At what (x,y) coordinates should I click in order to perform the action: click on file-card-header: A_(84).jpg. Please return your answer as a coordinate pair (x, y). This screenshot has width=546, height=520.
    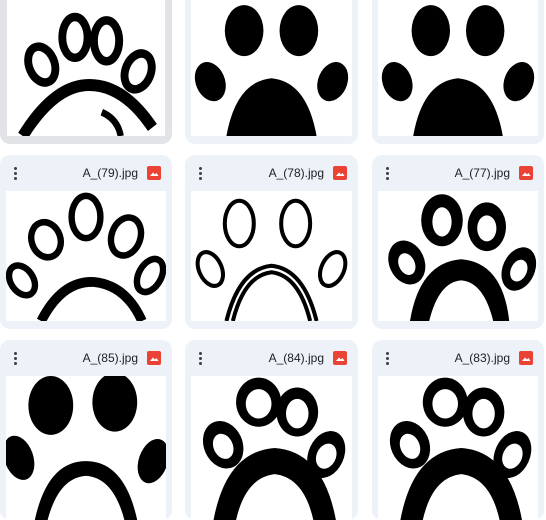
    Looking at the image, I should click on (271, 358).